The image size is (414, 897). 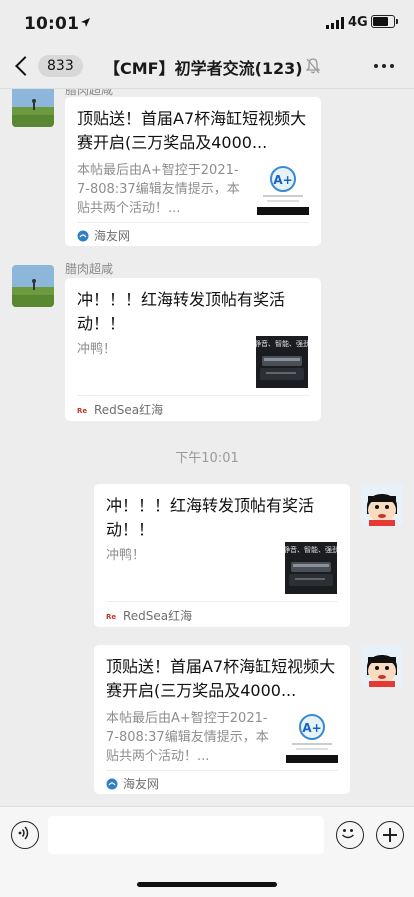 I want to click on sender-name: 腊肉超咸, so click(x=89, y=269).